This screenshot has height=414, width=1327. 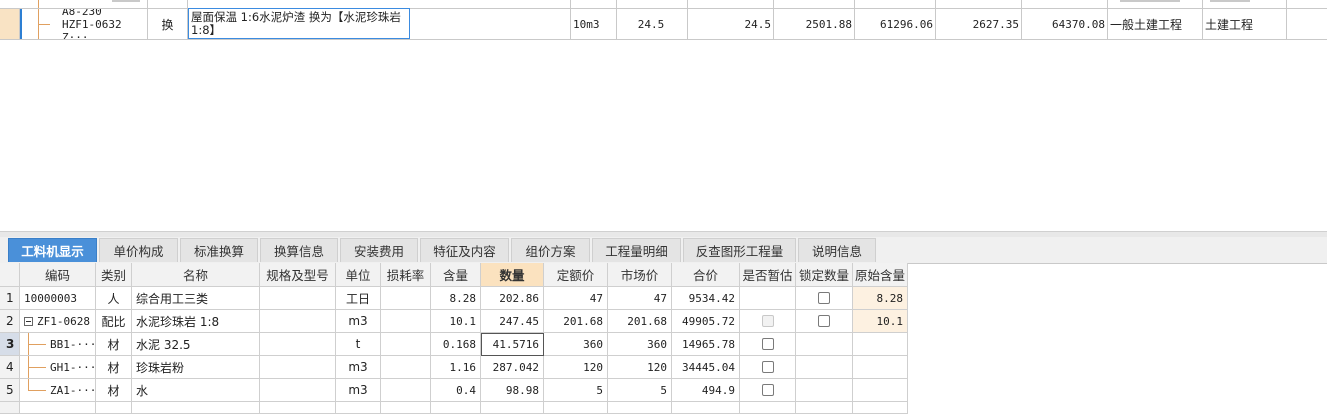 I want to click on quota-total: 61296.06, so click(x=895, y=24).